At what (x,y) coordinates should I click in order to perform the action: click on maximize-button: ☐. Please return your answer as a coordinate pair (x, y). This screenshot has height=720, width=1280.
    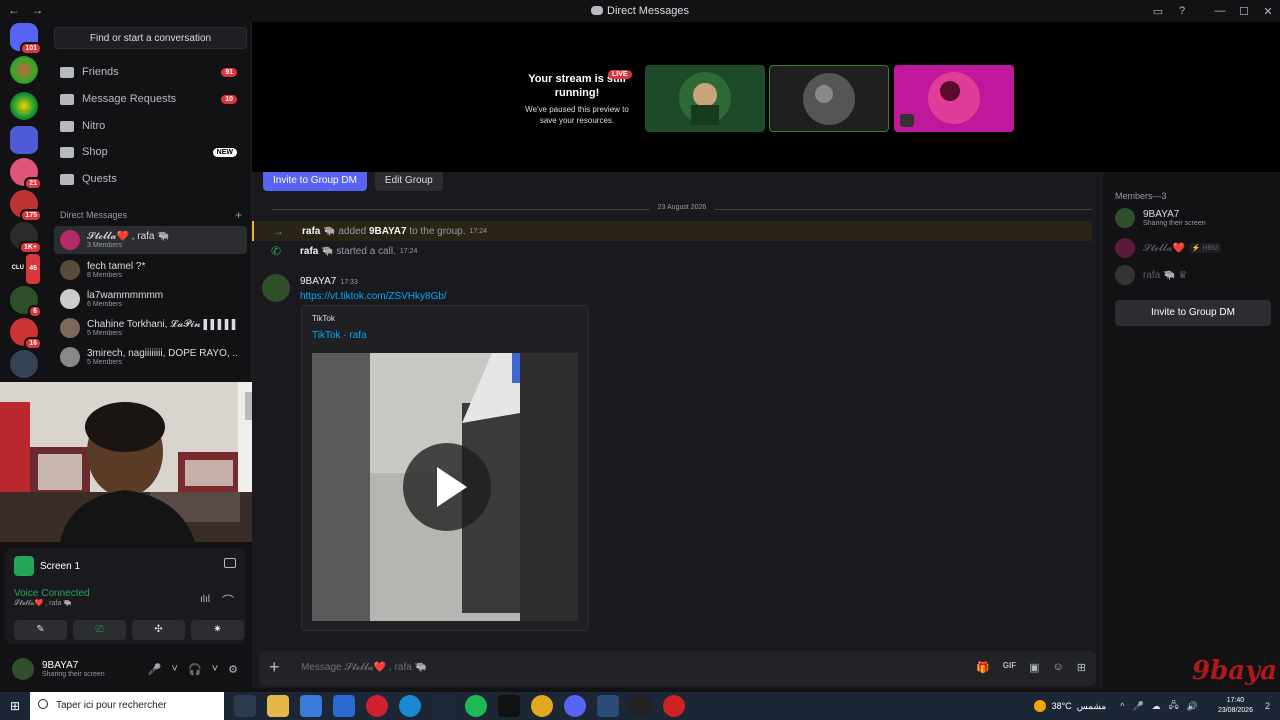
    Looking at the image, I should click on (1244, 11).